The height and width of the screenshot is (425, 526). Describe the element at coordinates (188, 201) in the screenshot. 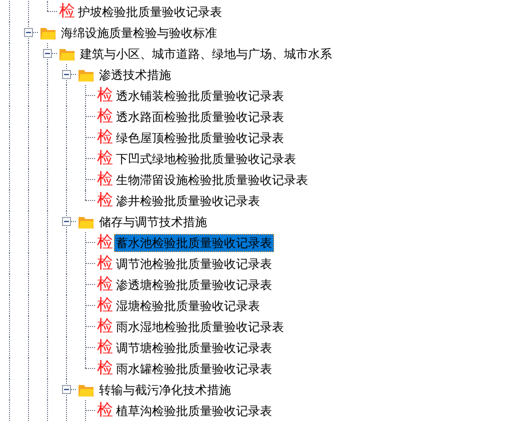

I see `tree-item: 渗井检验批质量验收记录表` at that location.